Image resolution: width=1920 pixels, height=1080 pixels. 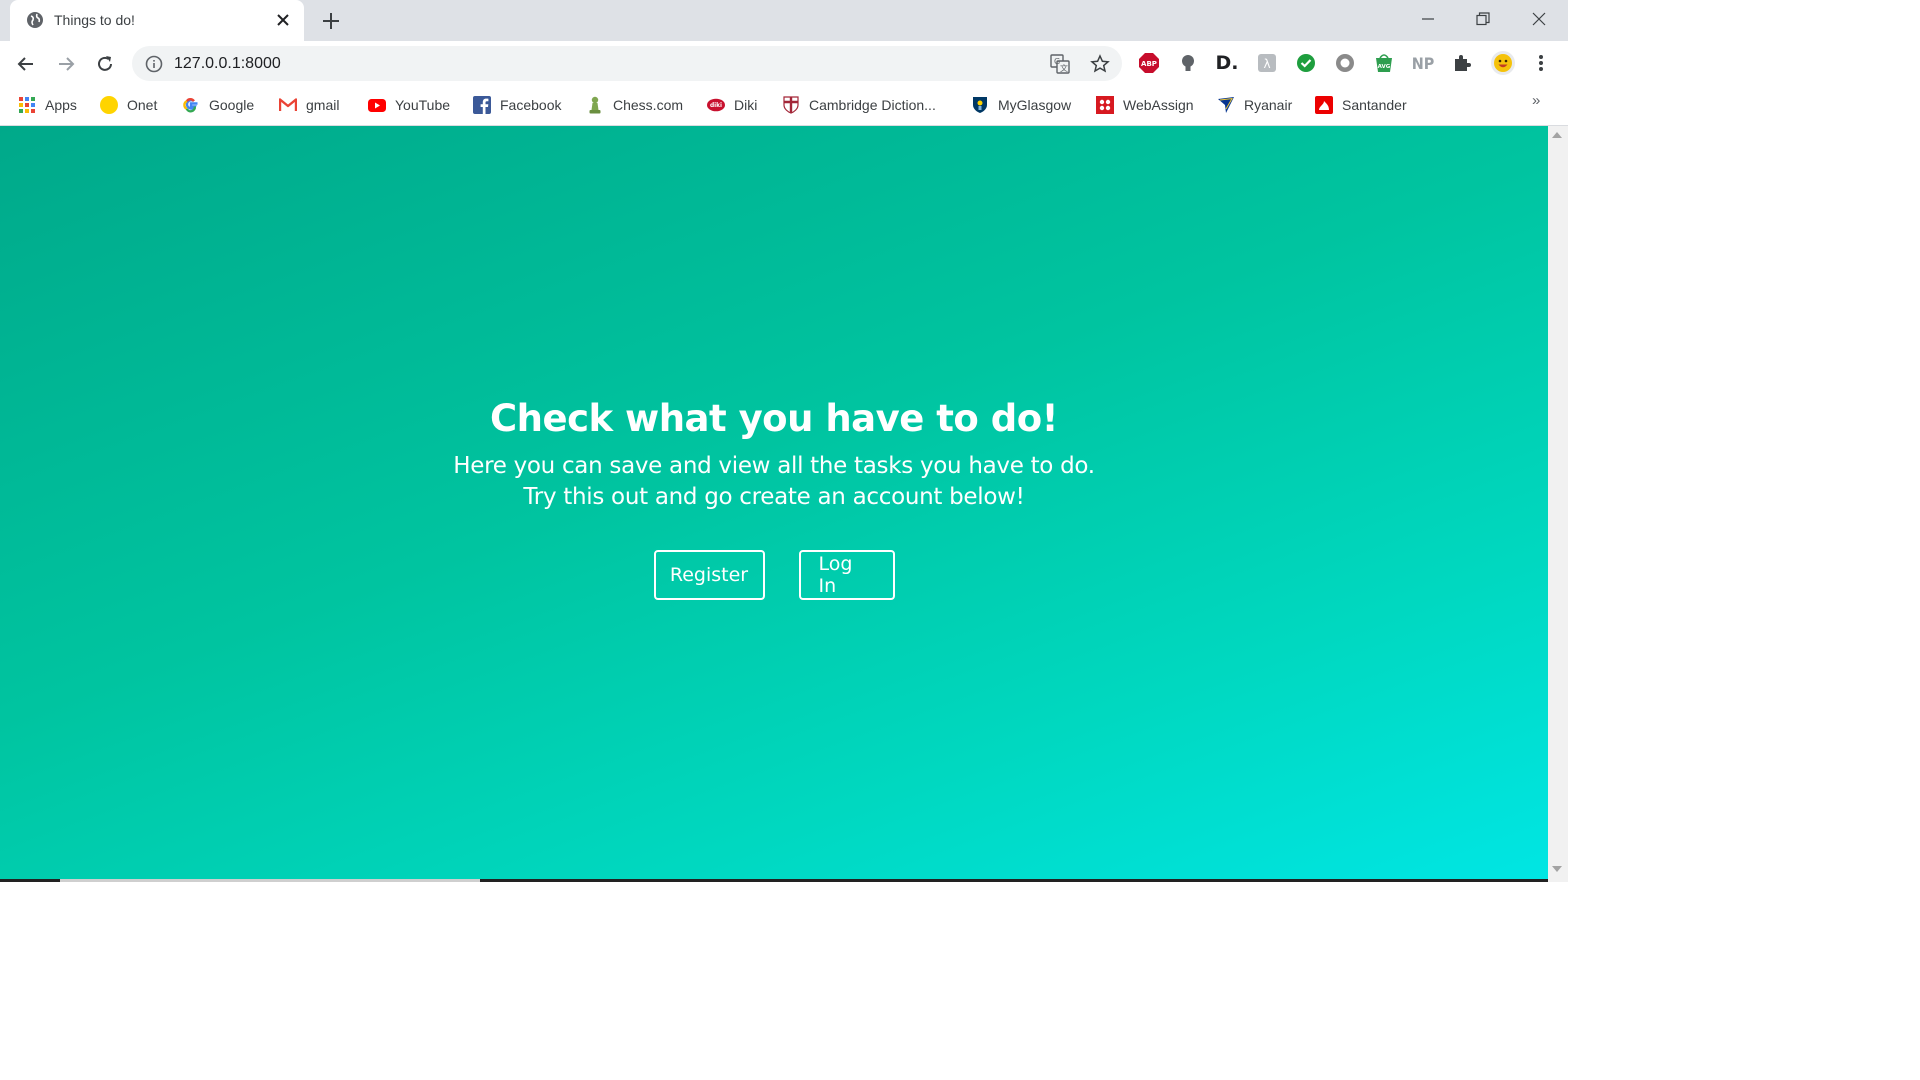 I want to click on bookmark-label: Google, so click(x=232, y=105).